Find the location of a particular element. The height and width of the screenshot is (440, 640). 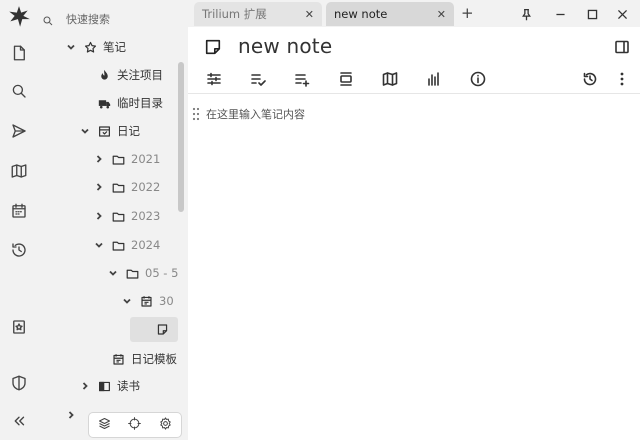

tree-toolbar is located at coordinates (135, 425).